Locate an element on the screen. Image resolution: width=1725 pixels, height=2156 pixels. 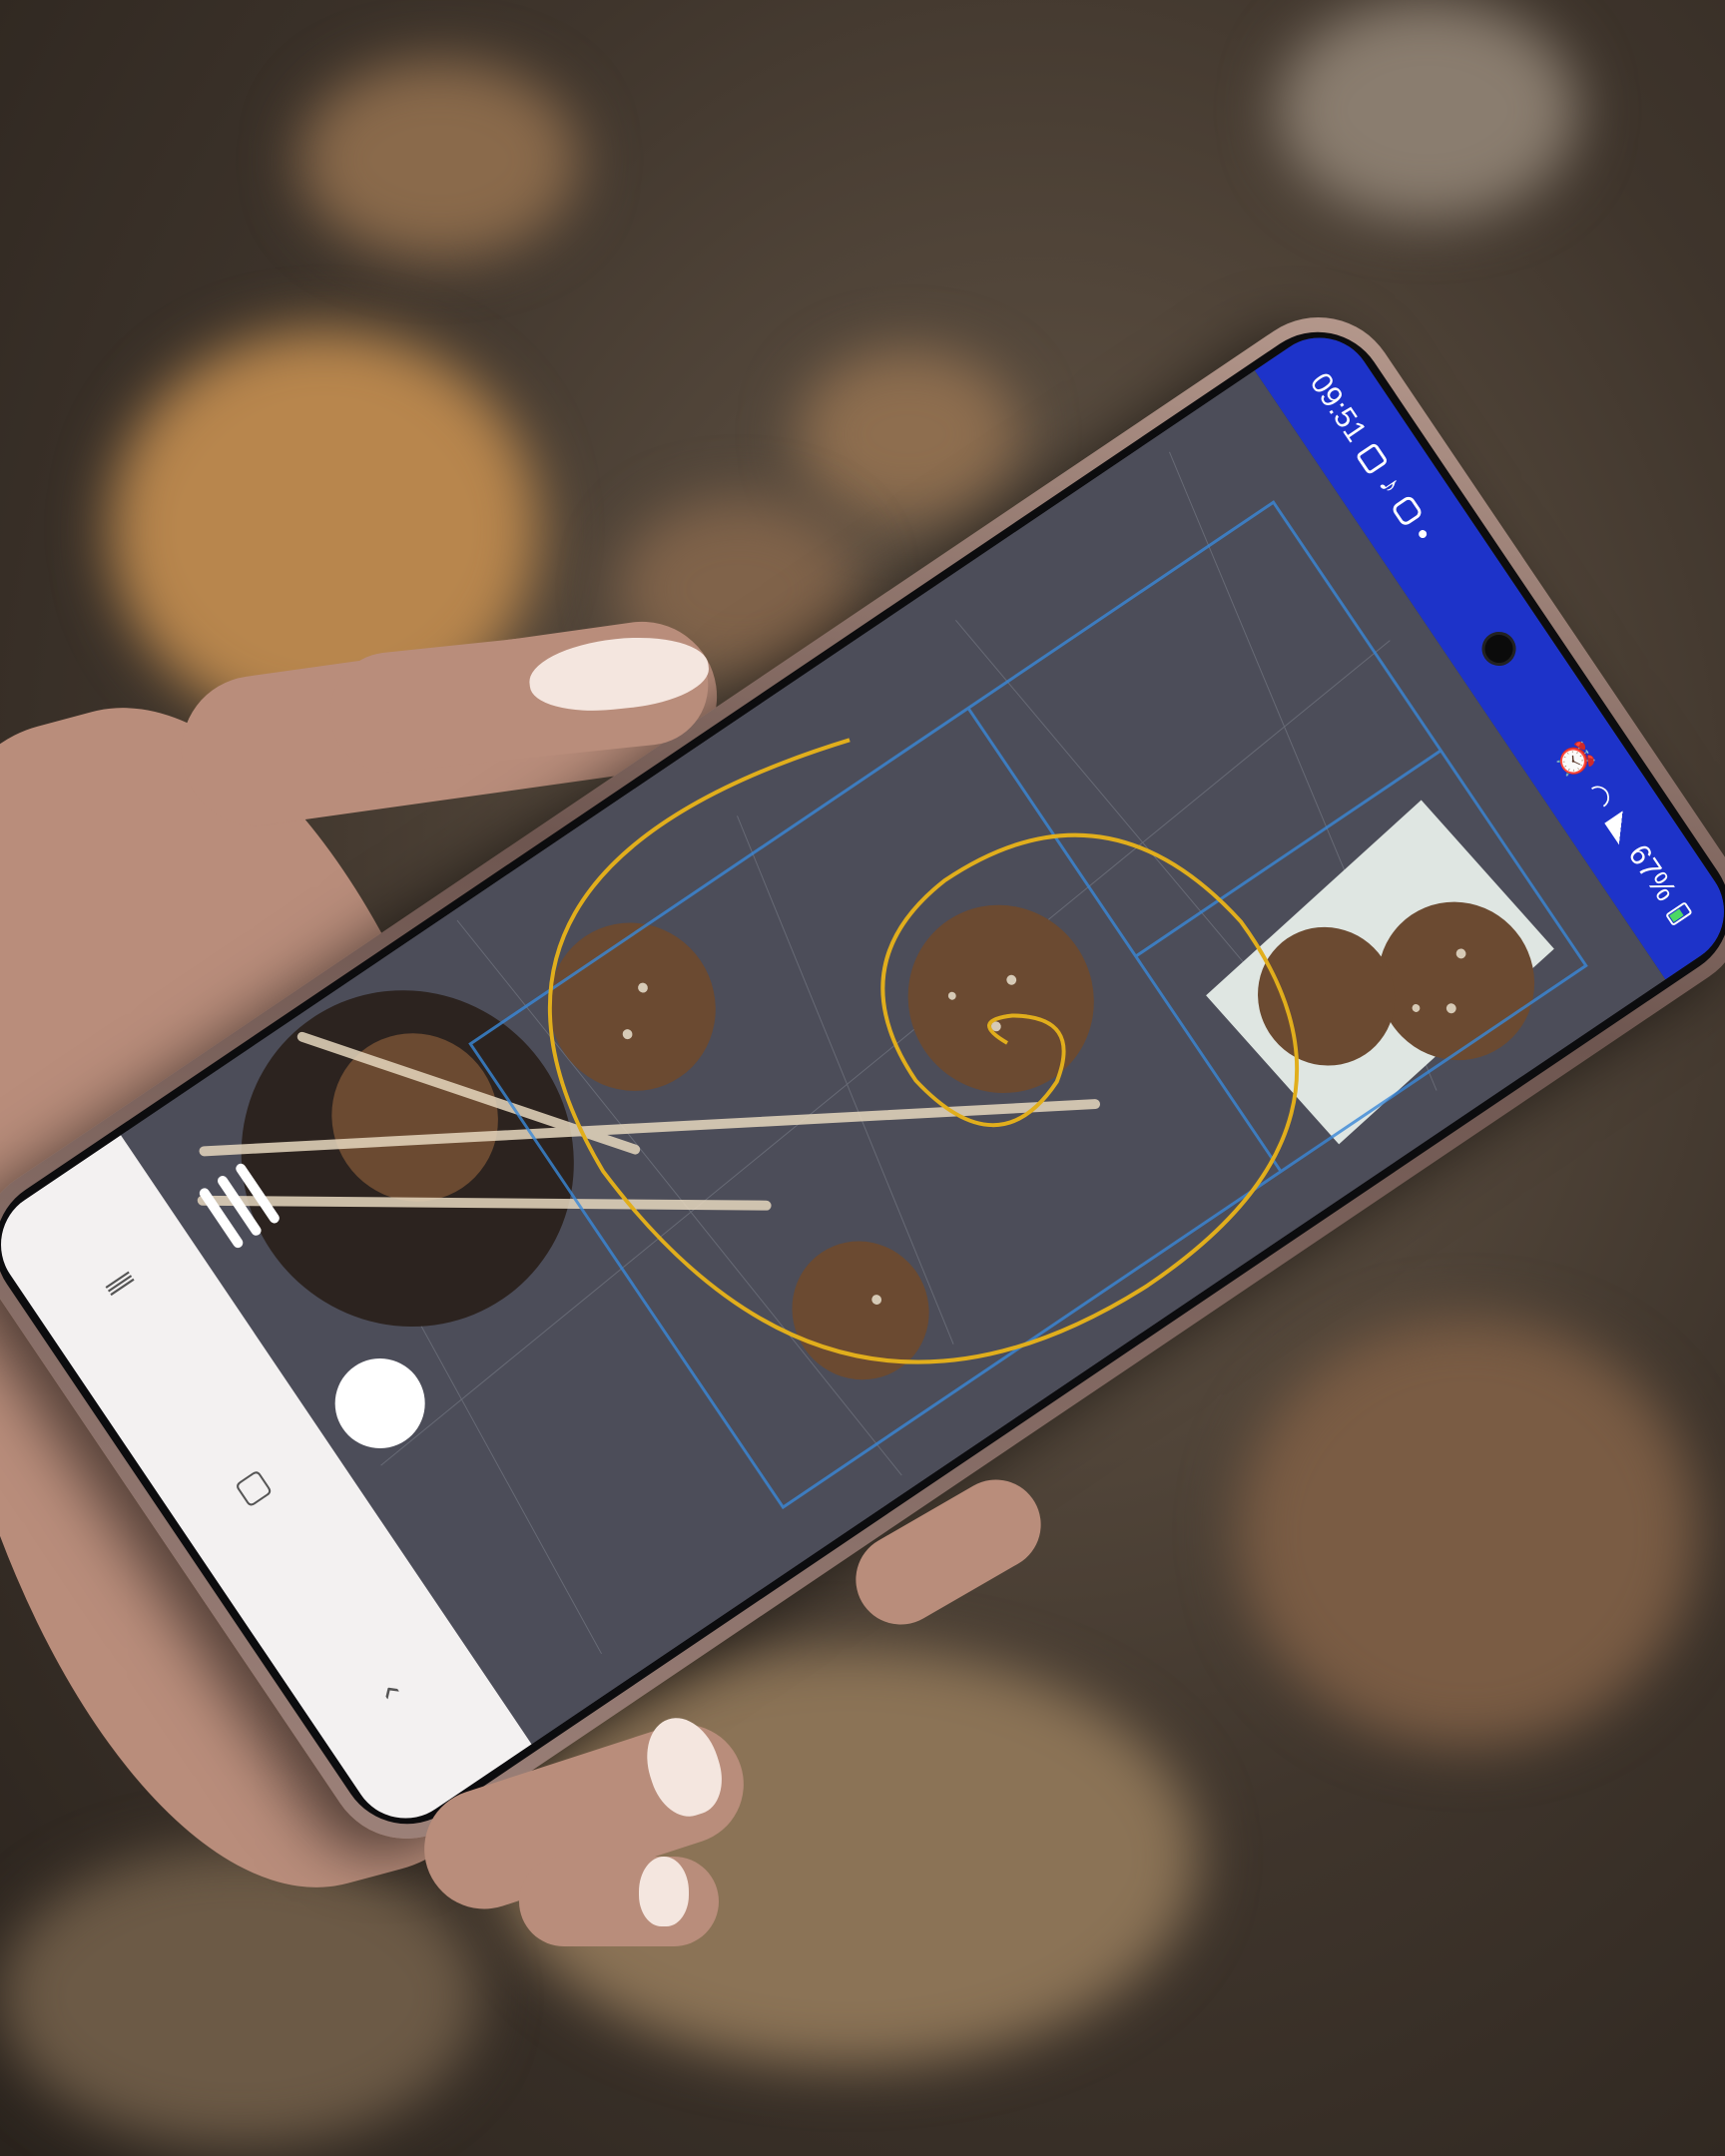
signal-icon is located at coordinates (1621, 827).